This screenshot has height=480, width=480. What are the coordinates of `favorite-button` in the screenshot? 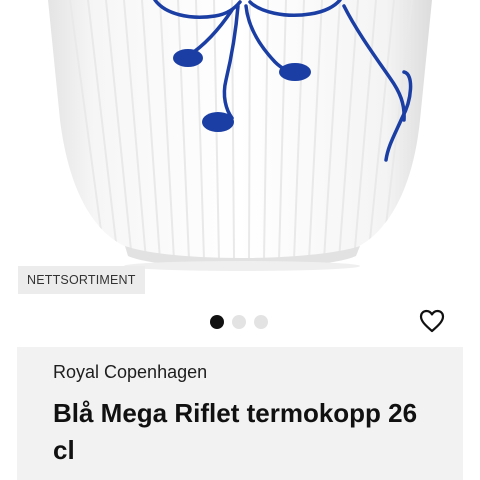 It's located at (432, 321).